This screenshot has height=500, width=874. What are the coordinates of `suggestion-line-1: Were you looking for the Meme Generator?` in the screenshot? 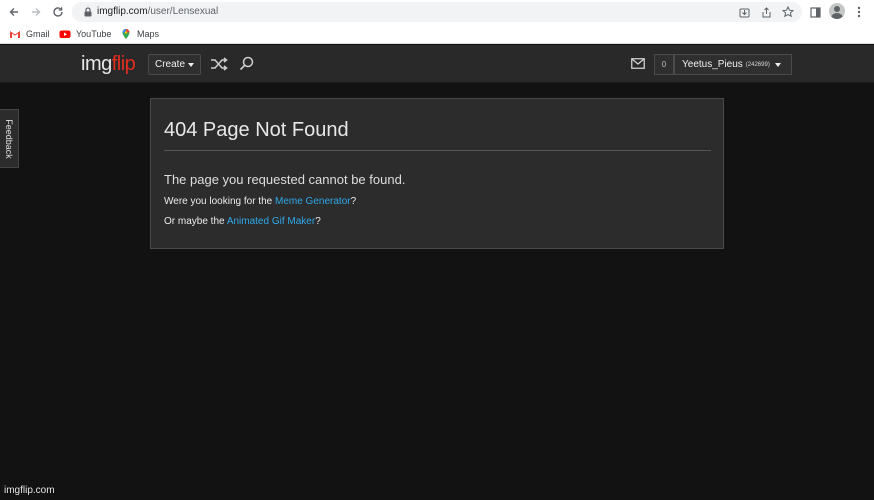 It's located at (260, 201).